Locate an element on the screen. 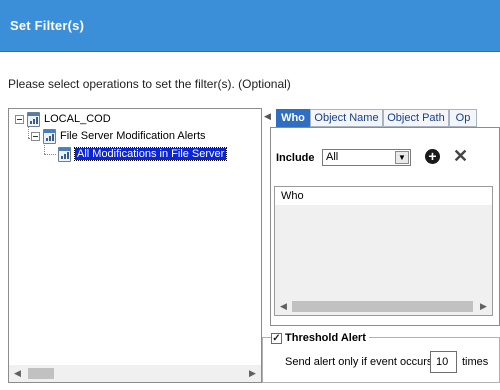 This screenshot has height=390, width=500. dialog-title-bar: Set Filter(s) is located at coordinates (250, 26).